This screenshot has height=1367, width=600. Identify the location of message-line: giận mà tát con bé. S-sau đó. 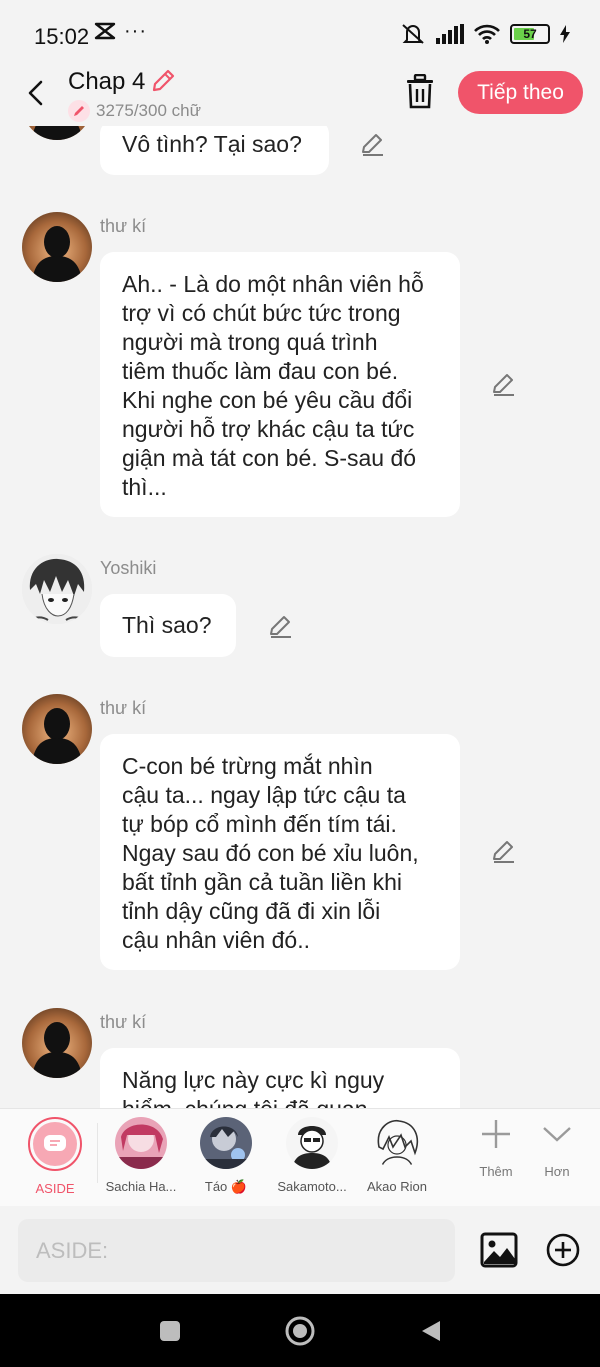
(269, 458).